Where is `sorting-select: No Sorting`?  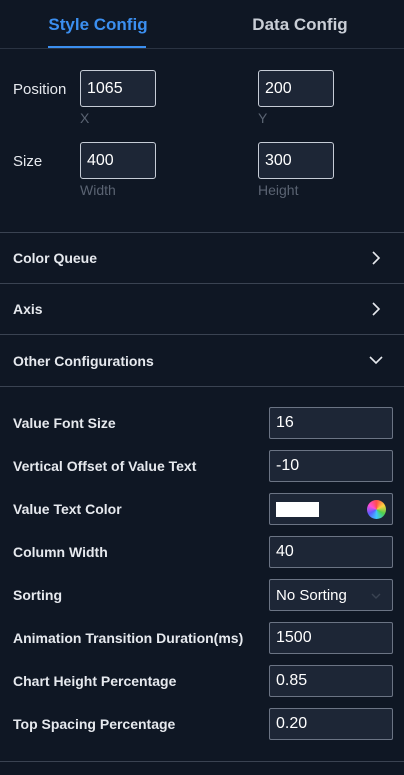
sorting-select: No Sorting is located at coordinates (331, 595).